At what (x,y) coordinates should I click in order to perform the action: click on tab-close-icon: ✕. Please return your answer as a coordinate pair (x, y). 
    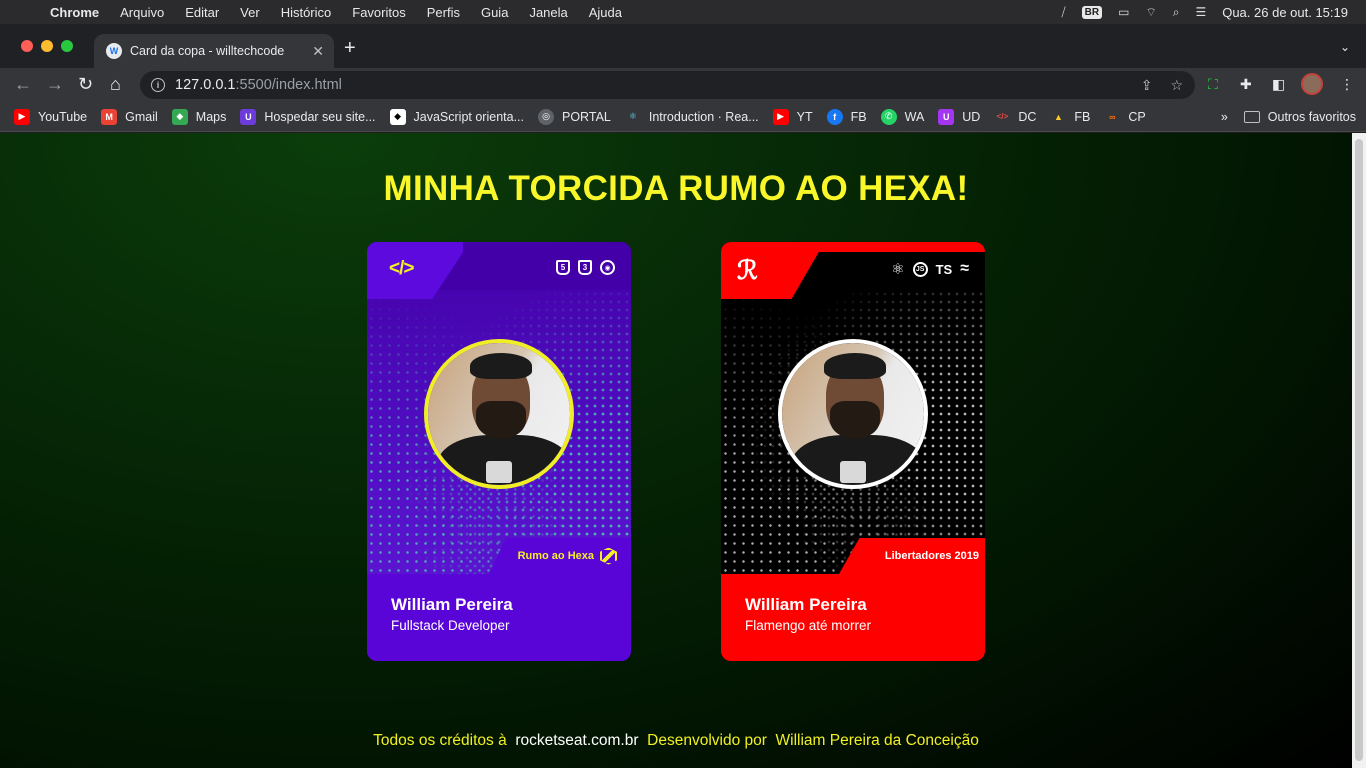
    Looking at the image, I should click on (318, 51).